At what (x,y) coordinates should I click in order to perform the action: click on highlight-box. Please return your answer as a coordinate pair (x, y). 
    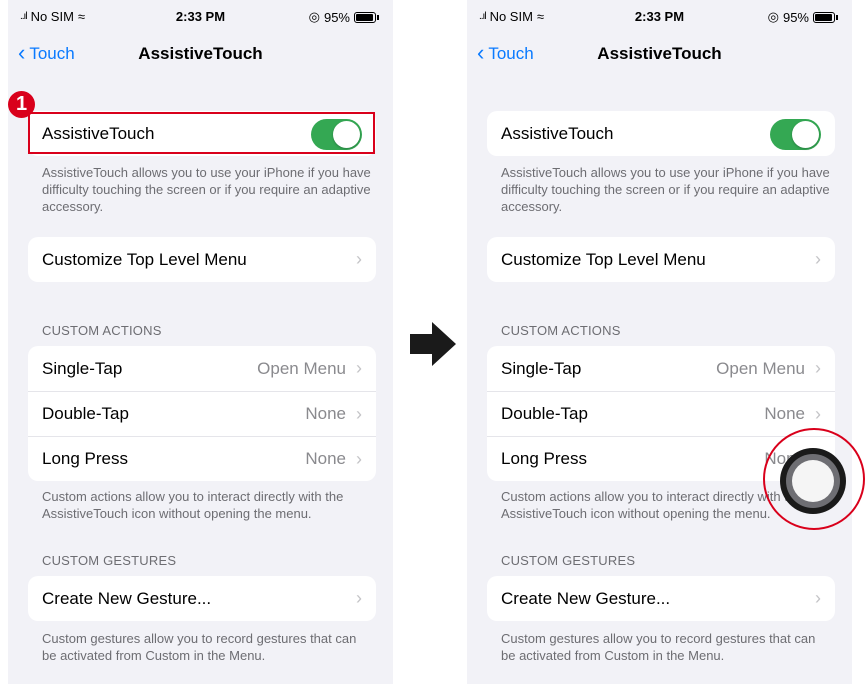
    Looking at the image, I should click on (201, 133).